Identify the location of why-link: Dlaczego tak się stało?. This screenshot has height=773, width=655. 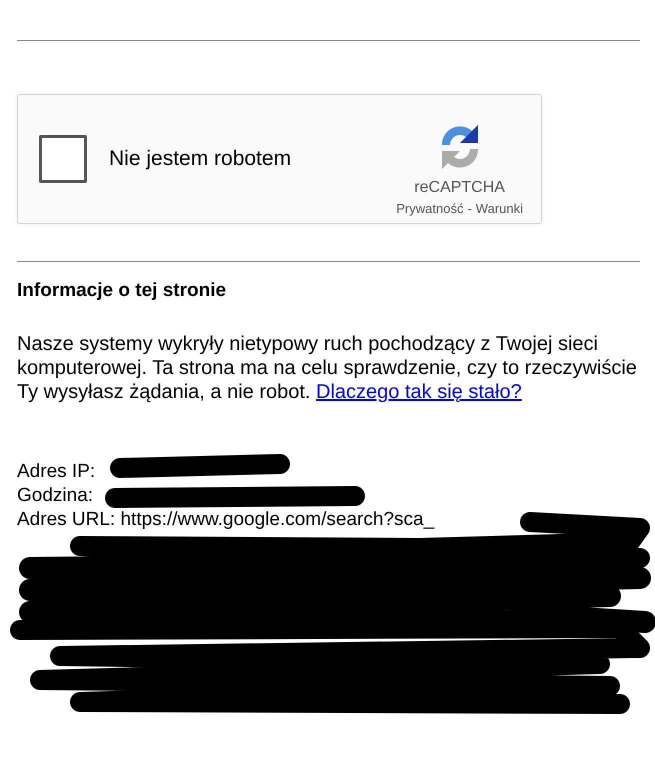
(419, 392).